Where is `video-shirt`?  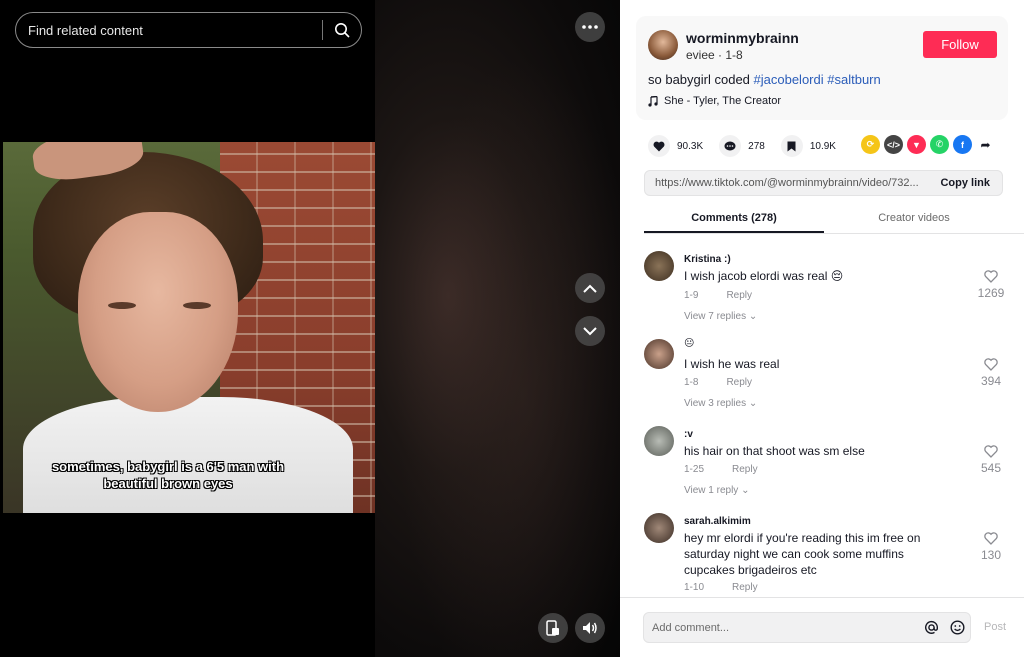 video-shirt is located at coordinates (188, 455).